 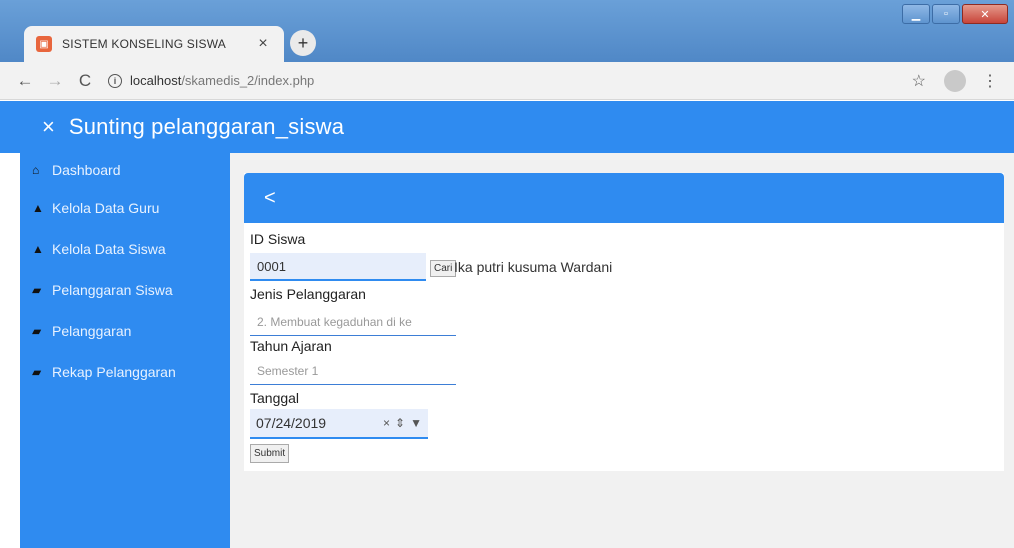 I want to click on id-siswa-label: ID Siswa, so click(x=278, y=239).